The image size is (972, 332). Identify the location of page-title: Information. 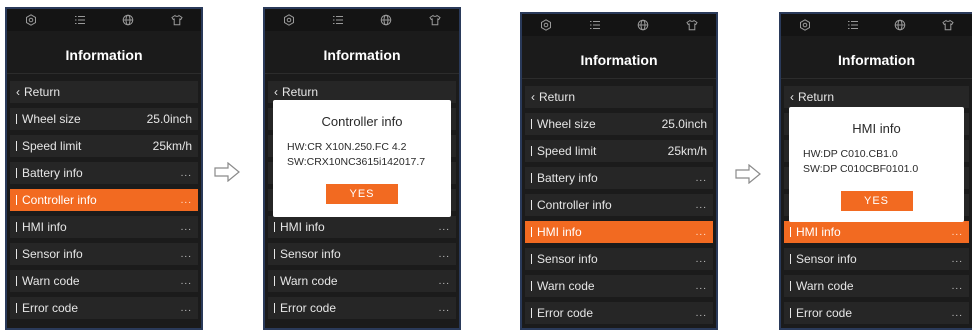
(876, 60).